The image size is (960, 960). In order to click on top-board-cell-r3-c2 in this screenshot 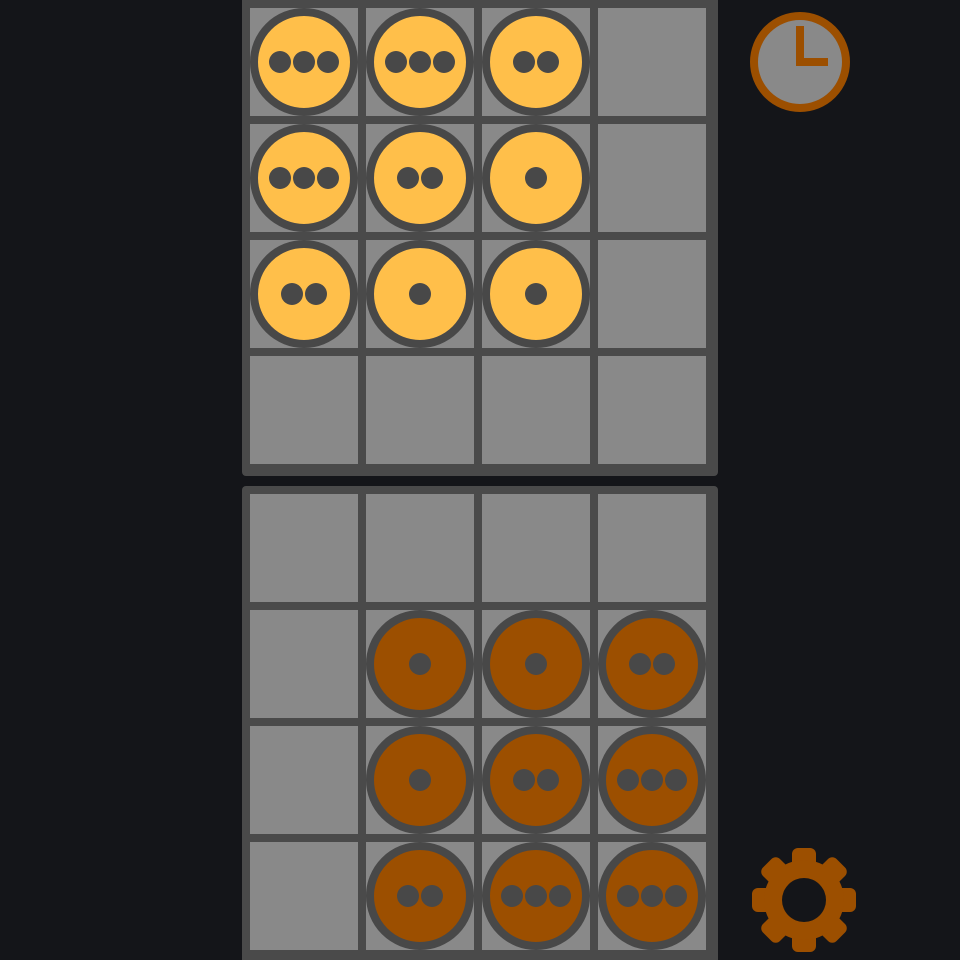, I will do `click(420, 294)`.